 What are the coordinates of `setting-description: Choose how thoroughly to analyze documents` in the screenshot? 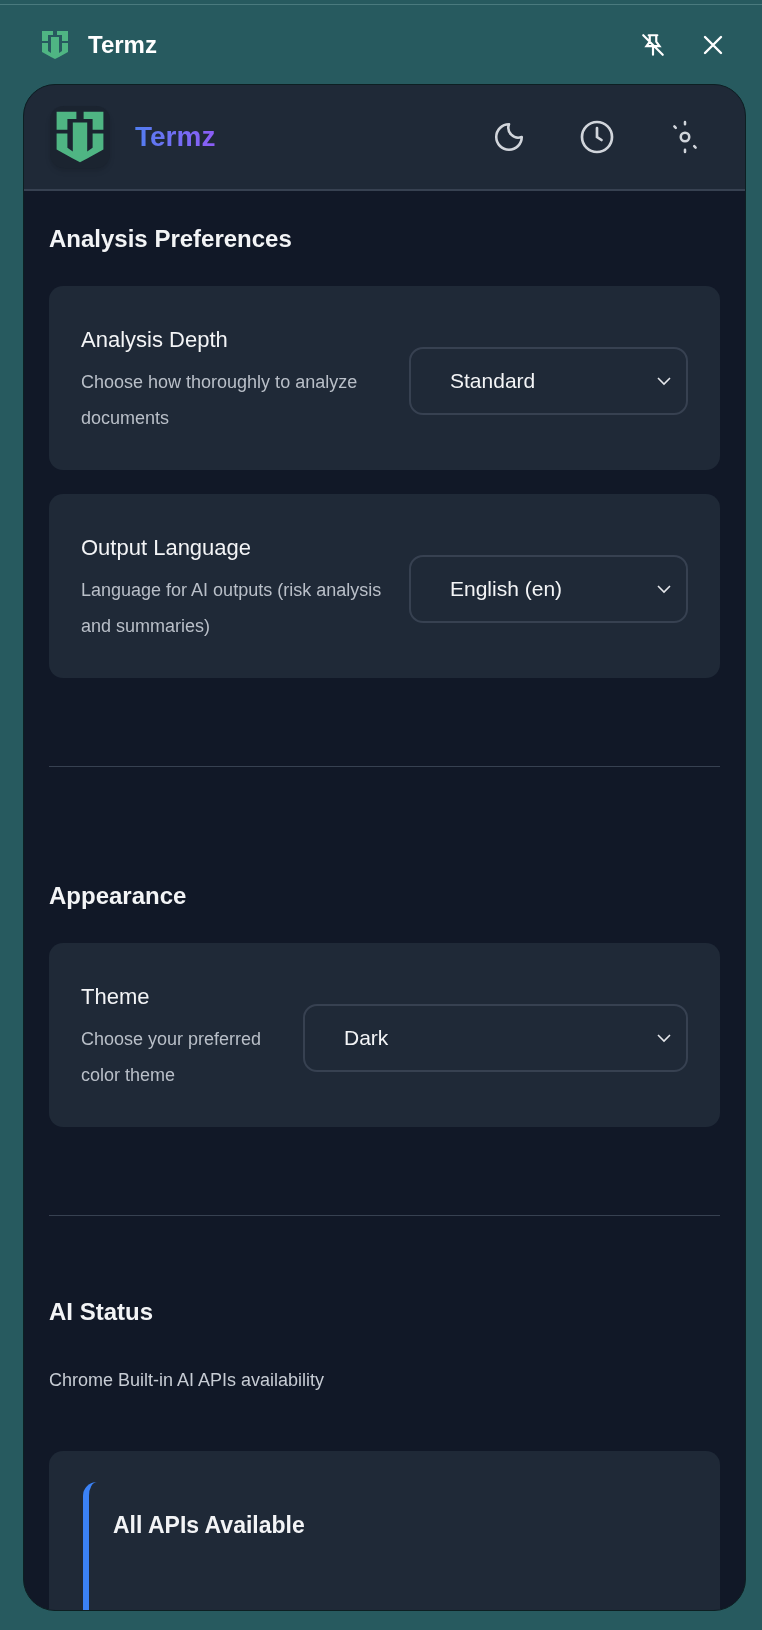 It's located at (220, 400).